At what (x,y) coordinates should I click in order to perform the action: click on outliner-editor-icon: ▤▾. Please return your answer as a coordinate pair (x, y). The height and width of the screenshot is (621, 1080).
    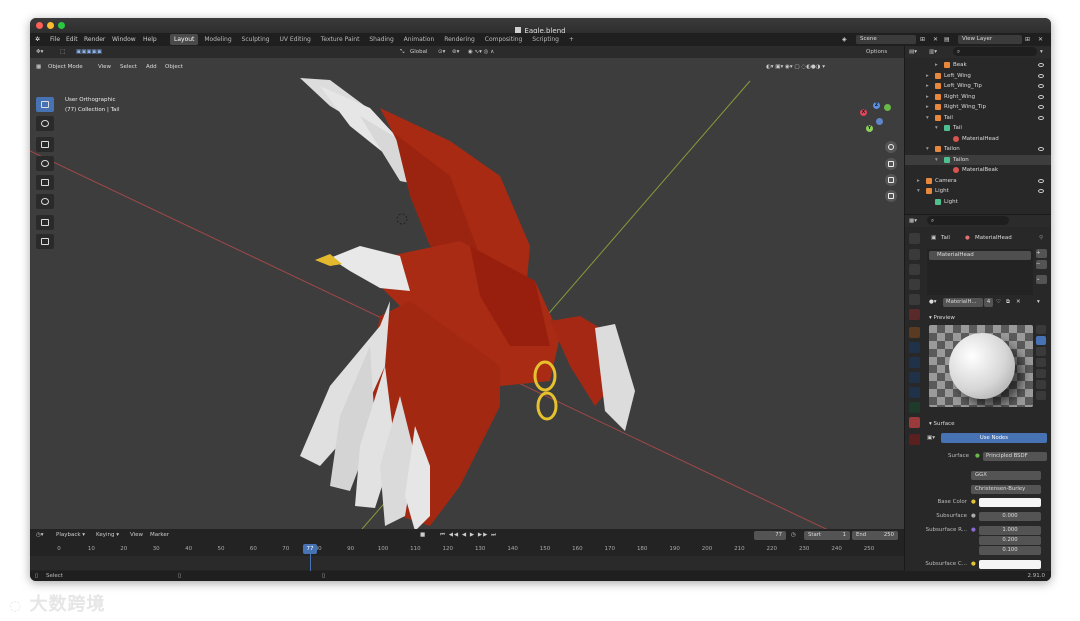
    Looking at the image, I should click on (913, 52).